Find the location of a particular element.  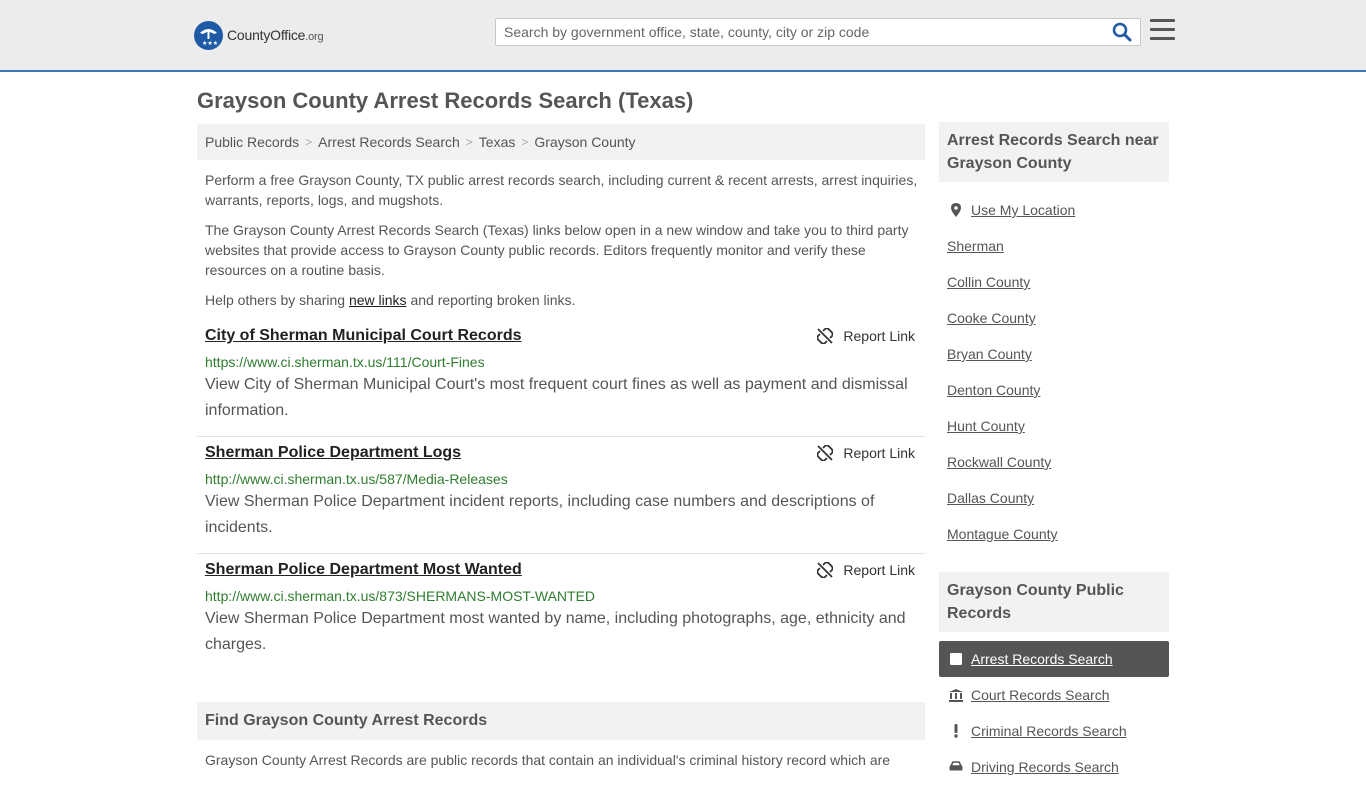

breadcrumb-arrest-records: Arrest Records Search is located at coordinates (389, 142).